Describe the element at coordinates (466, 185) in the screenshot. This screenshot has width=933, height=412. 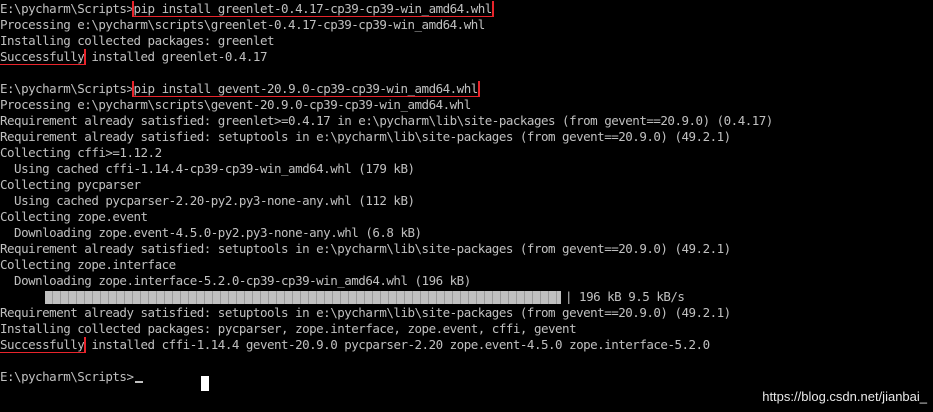
I see `terminal-line: Collecting pycparser` at that location.